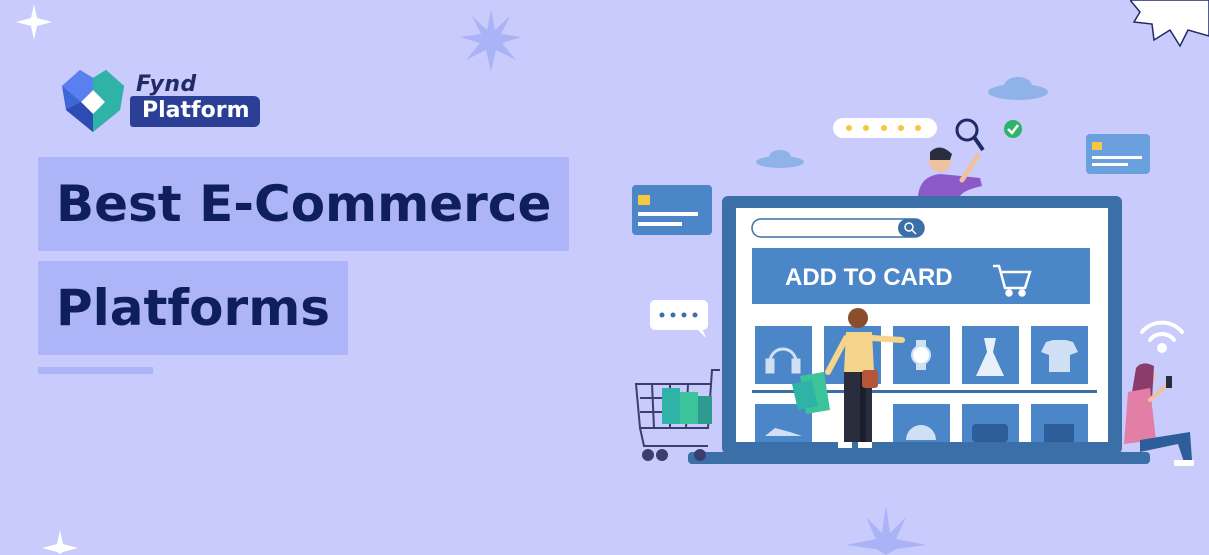  What do you see at coordinates (166, 84) in the screenshot?
I see `logo-brand-line1: Fynd` at bounding box center [166, 84].